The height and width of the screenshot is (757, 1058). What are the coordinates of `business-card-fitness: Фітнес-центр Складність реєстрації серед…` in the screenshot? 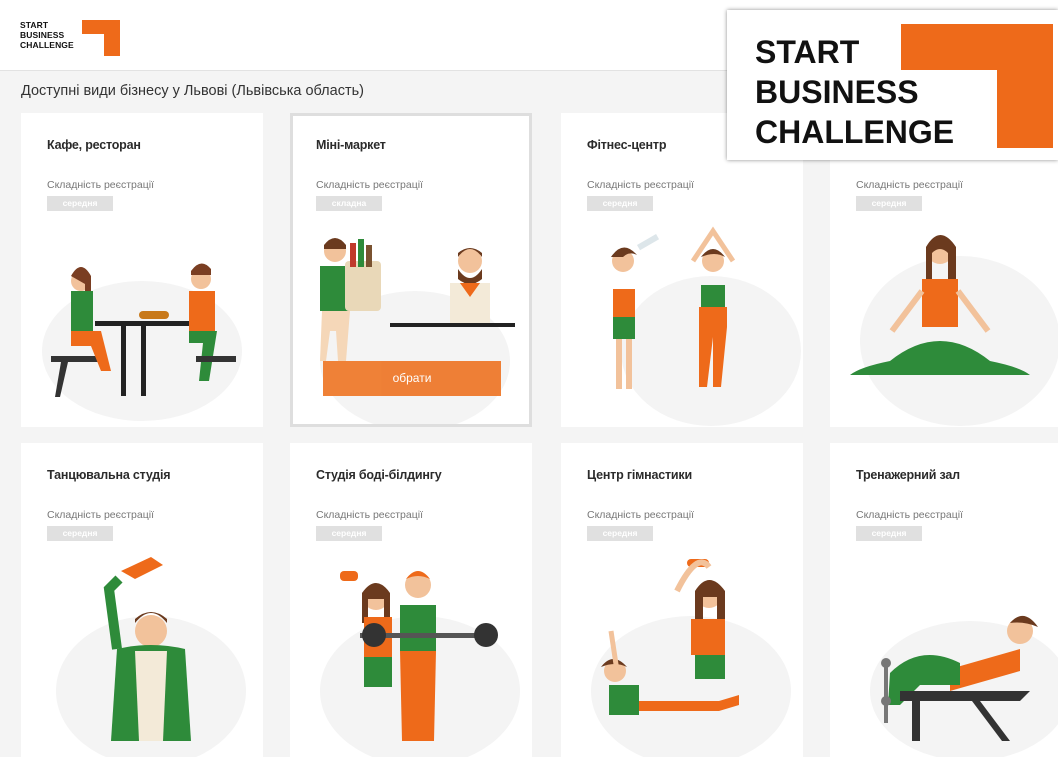 It's located at (682, 270).